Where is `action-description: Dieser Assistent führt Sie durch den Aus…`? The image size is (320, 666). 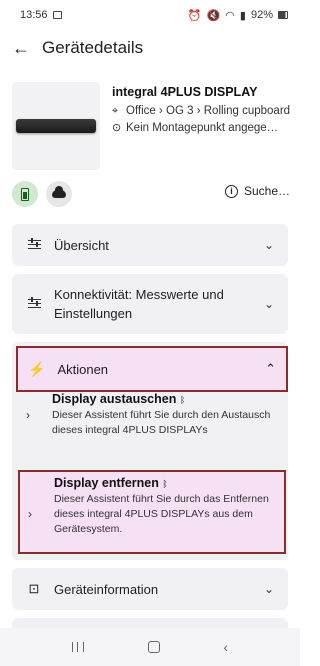 action-description: Dieser Assistent führt Sie durch den Aus… is located at coordinates (161, 422).